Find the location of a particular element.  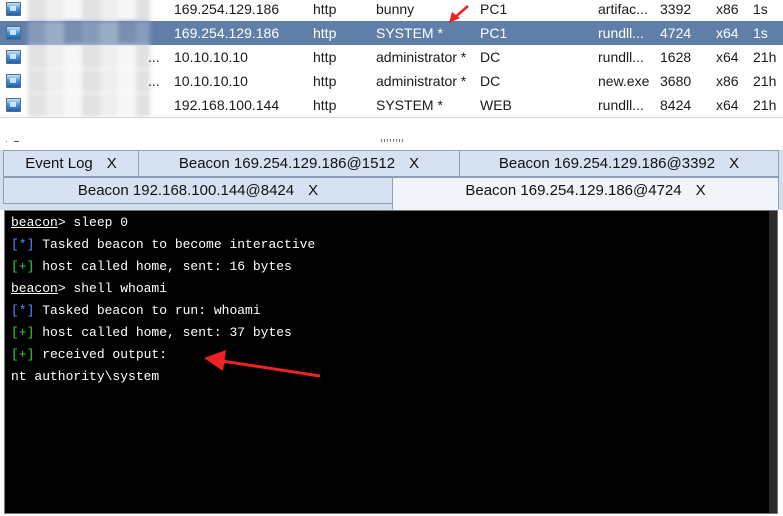

console-line: beacon> sleep 0 is located at coordinates (69, 222).